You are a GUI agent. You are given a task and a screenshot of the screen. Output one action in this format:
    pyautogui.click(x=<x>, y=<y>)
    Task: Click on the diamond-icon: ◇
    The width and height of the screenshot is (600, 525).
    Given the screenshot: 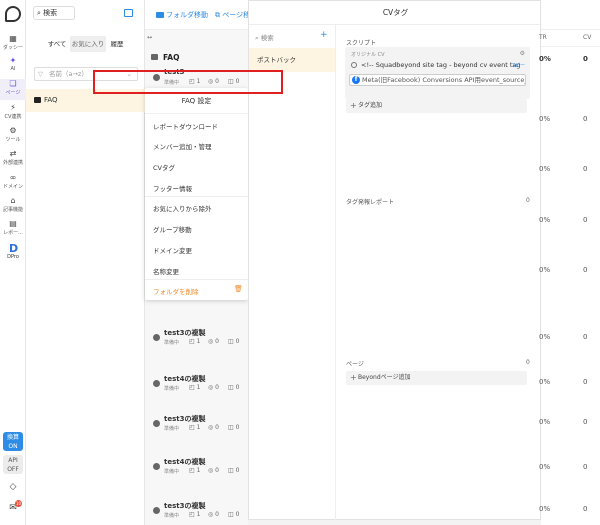 What is the action you would take?
    pyautogui.click(x=13, y=487)
    